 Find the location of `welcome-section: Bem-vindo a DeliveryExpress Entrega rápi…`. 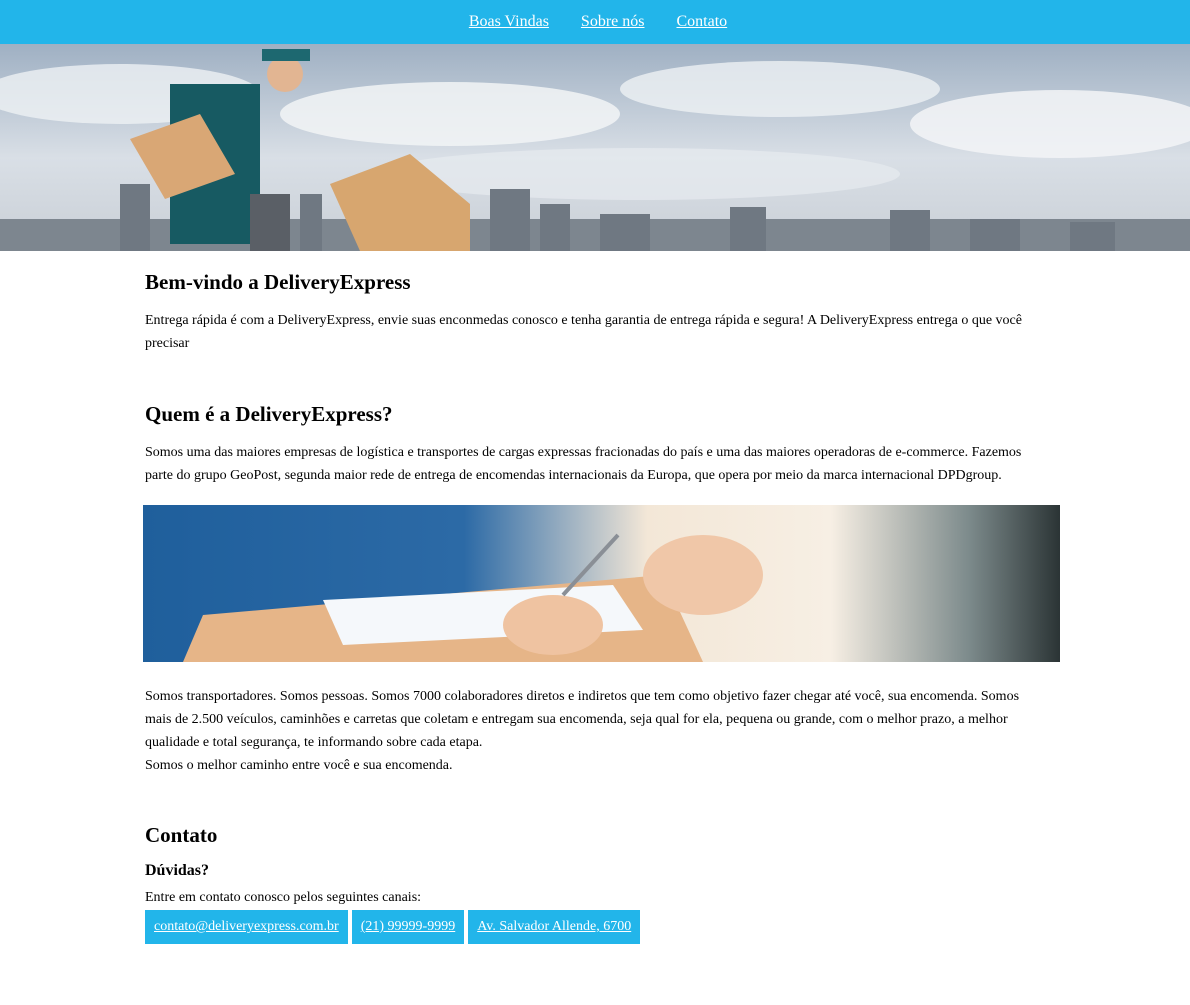

welcome-section: Bem-vindo a DeliveryExpress Entrega rápi… is located at coordinates (595, 312).